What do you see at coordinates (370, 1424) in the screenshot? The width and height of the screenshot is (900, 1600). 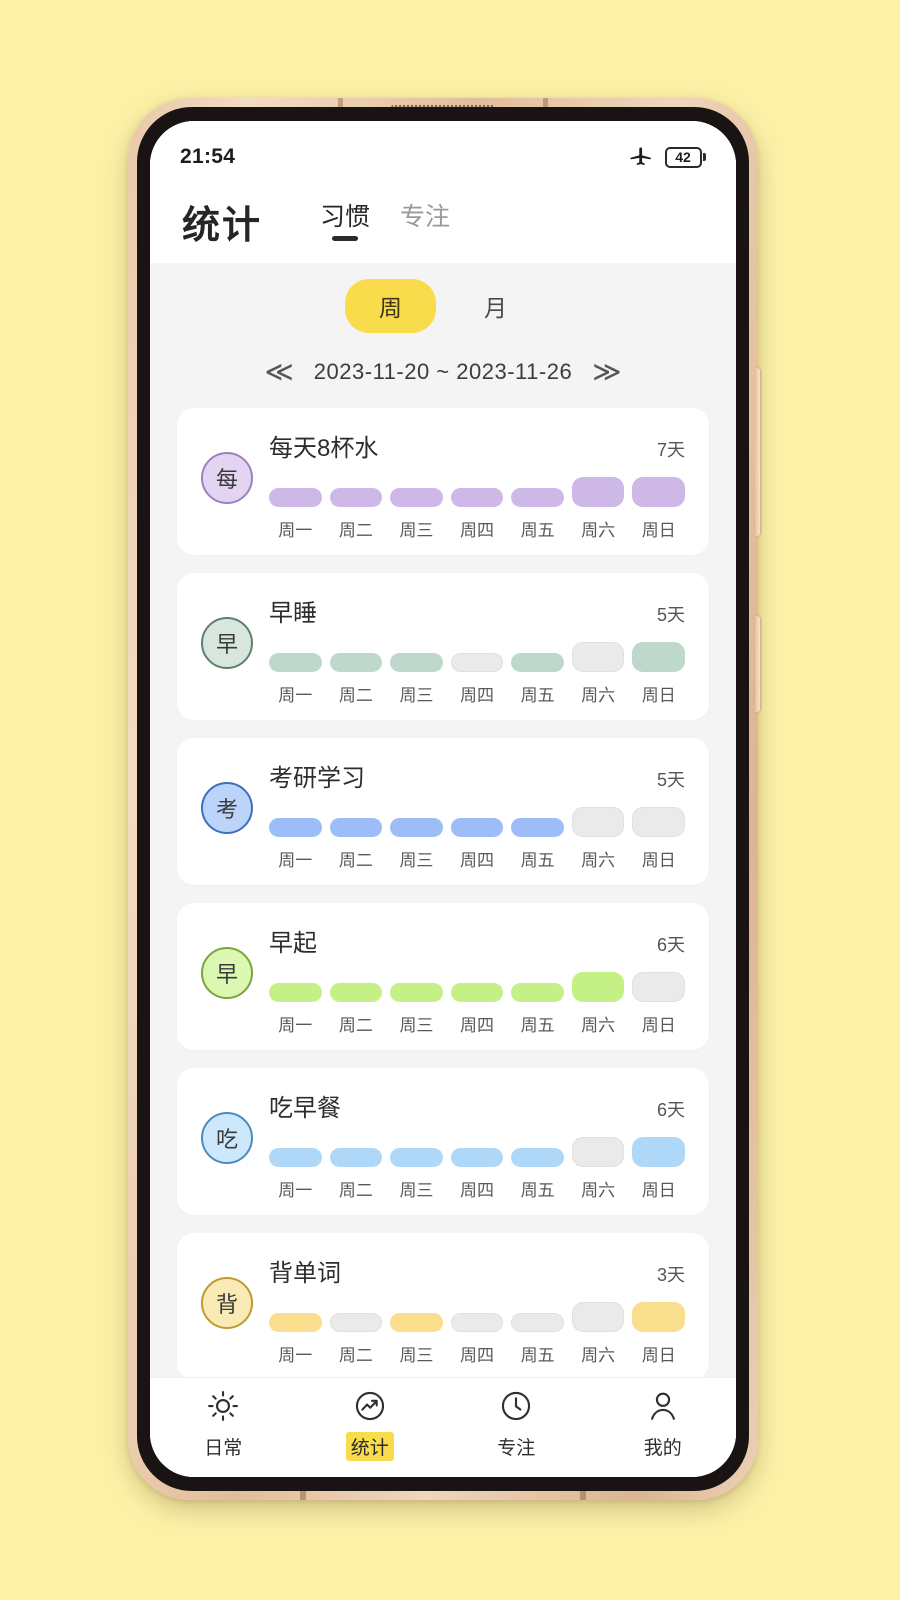 I see `nav-item-统计: 统计` at bounding box center [370, 1424].